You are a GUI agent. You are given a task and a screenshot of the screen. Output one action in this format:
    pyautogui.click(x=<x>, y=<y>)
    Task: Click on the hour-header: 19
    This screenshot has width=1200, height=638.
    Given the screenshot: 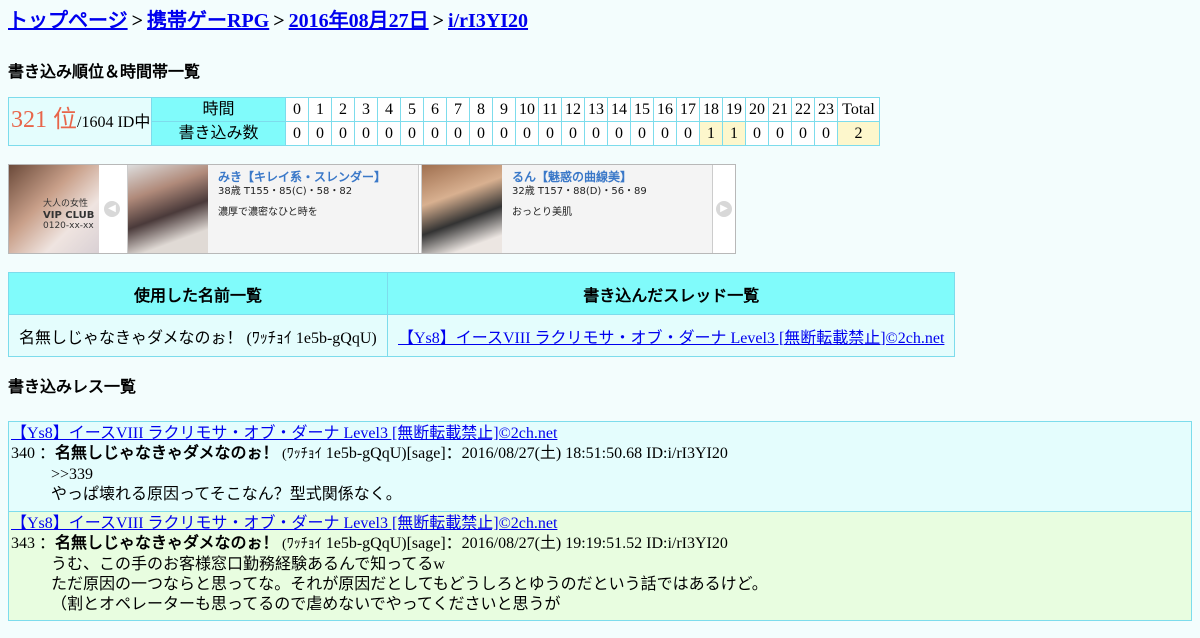 What is the action you would take?
    pyautogui.click(x=734, y=109)
    